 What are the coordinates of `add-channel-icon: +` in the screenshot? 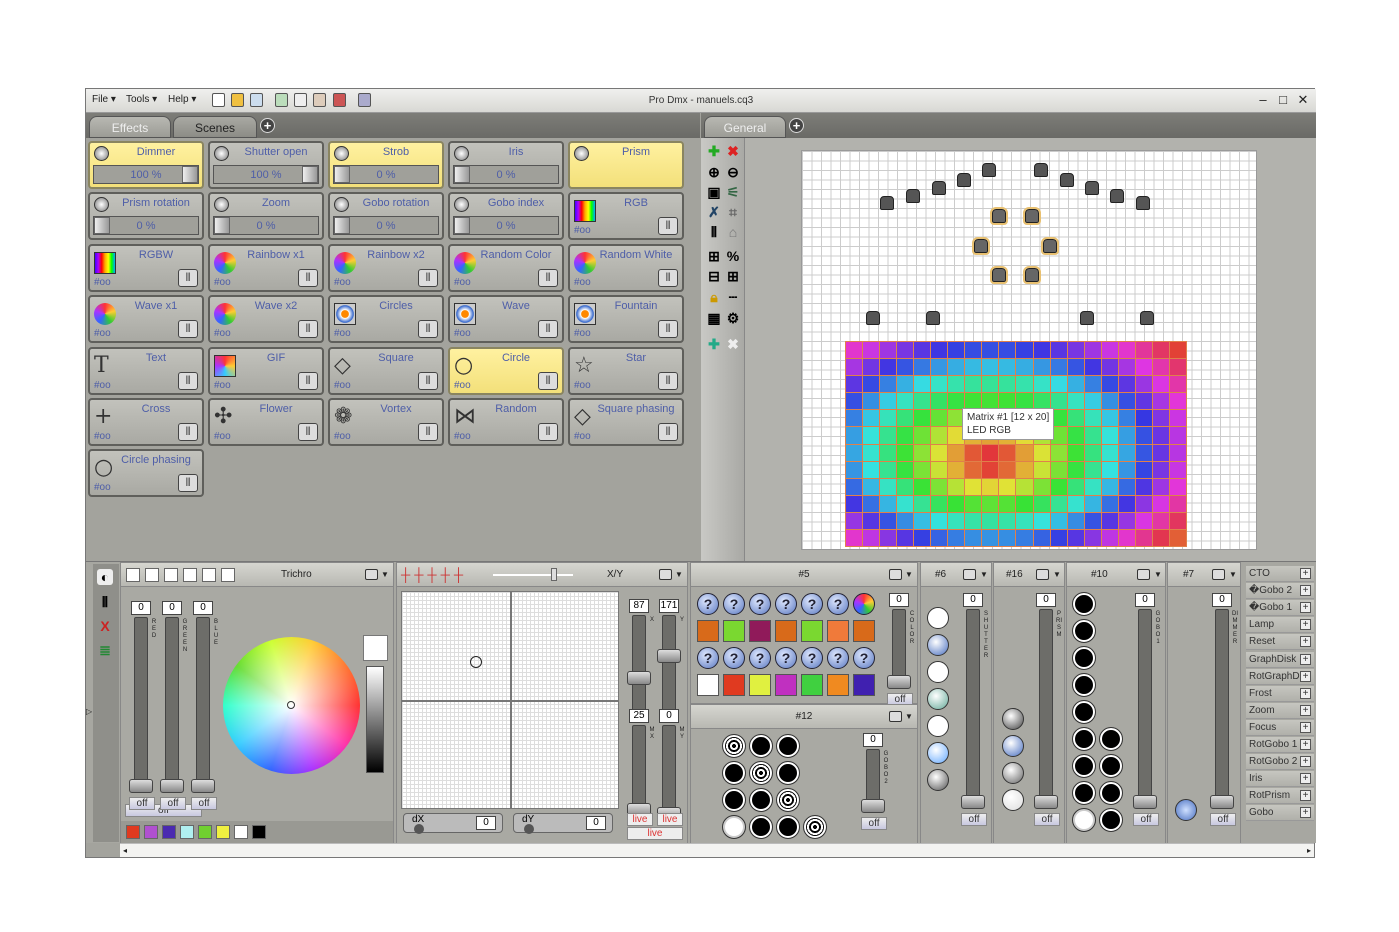 It's located at (1305, 727).